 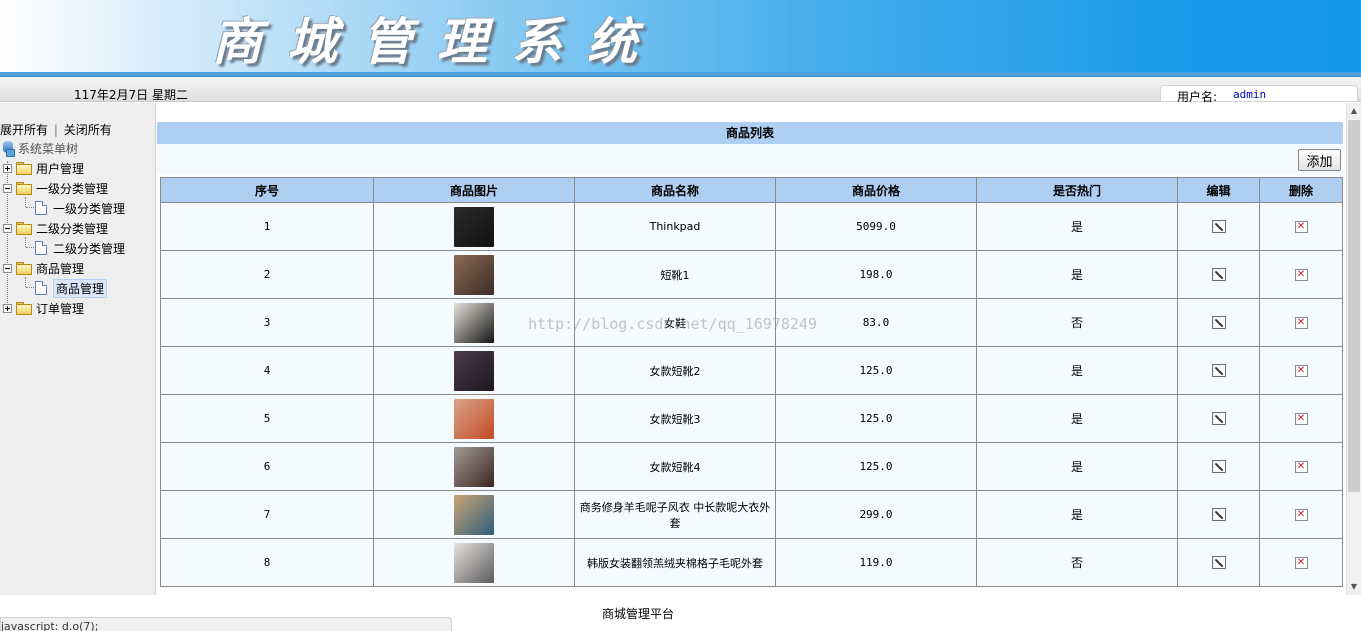 I want to click on tree-node-label: 订单管理, so click(x=60, y=308).